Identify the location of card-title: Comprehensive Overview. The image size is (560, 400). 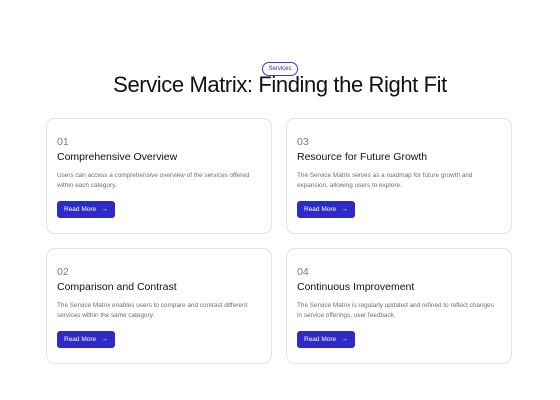
(117, 157).